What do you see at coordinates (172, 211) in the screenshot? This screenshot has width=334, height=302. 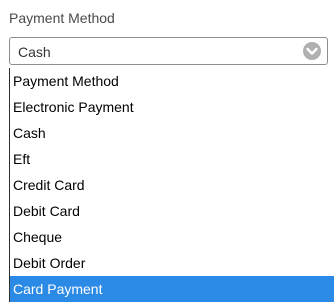 I see `option-debit-card: Debit Card` at bounding box center [172, 211].